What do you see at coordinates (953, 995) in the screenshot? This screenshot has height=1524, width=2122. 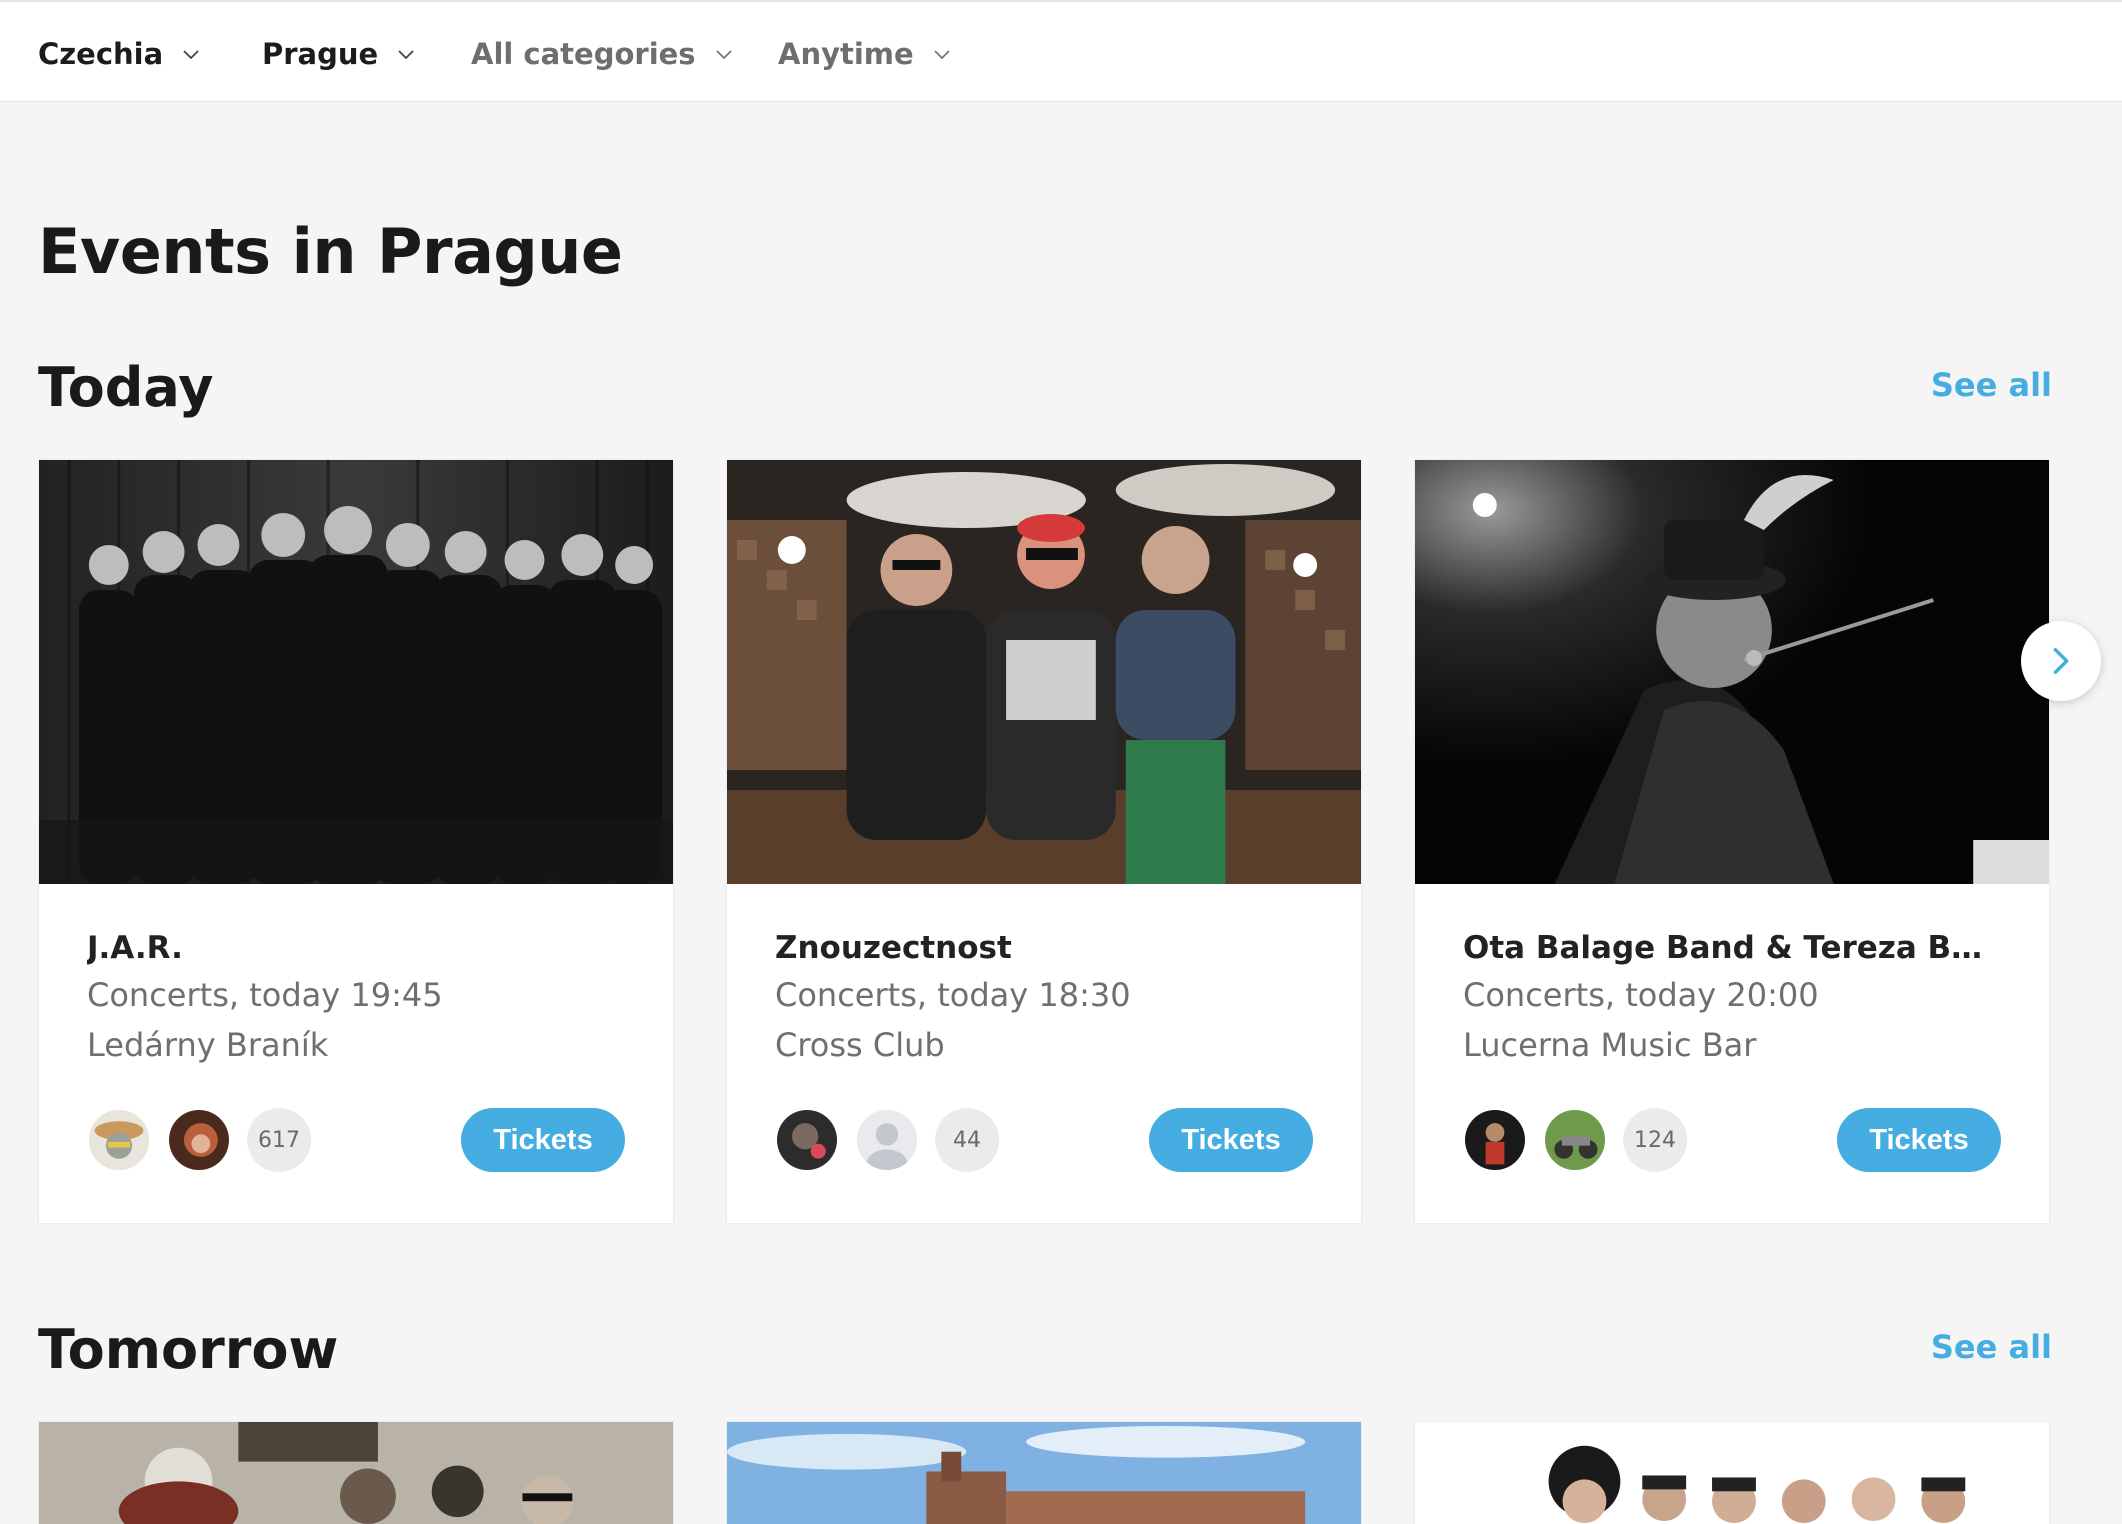 I see `event-datetime: Concerts, today 18:30` at bounding box center [953, 995].